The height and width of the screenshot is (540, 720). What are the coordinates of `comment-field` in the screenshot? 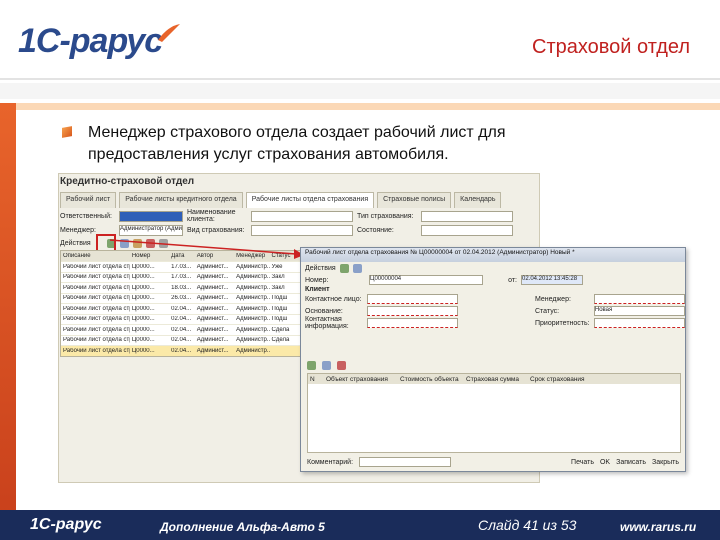 It's located at (405, 462).